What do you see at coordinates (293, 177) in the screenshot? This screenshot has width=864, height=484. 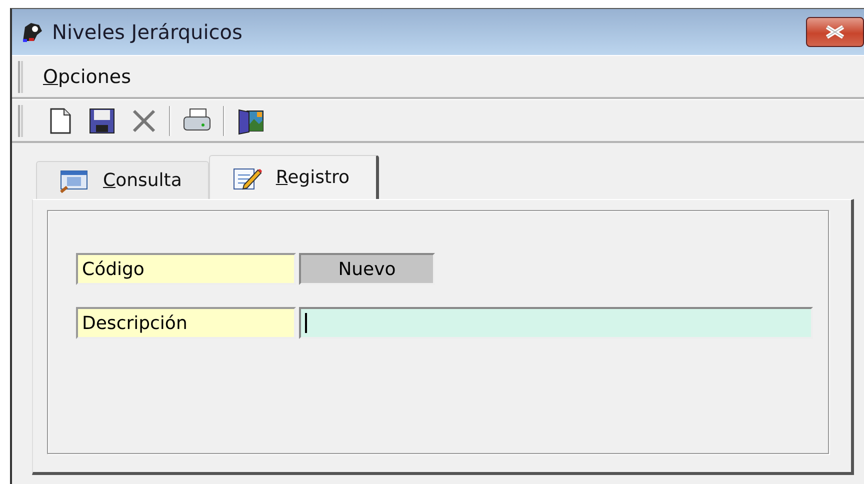 I see `tab: Registro` at bounding box center [293, 177].